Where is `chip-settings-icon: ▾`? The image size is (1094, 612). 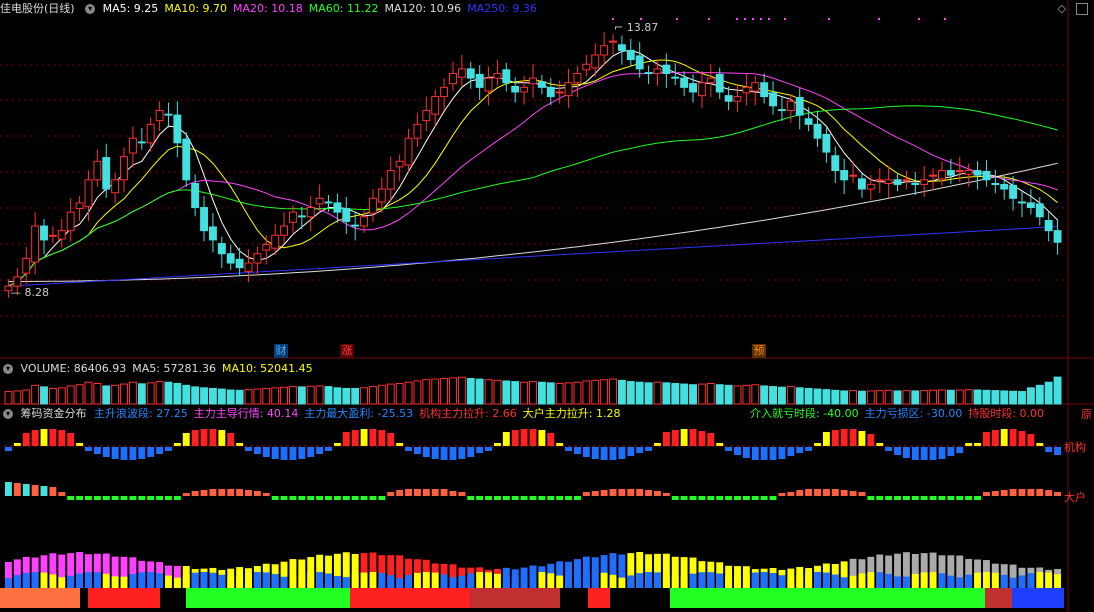
chip-settings-icon: ▾ is located at coordinates (8, 414).